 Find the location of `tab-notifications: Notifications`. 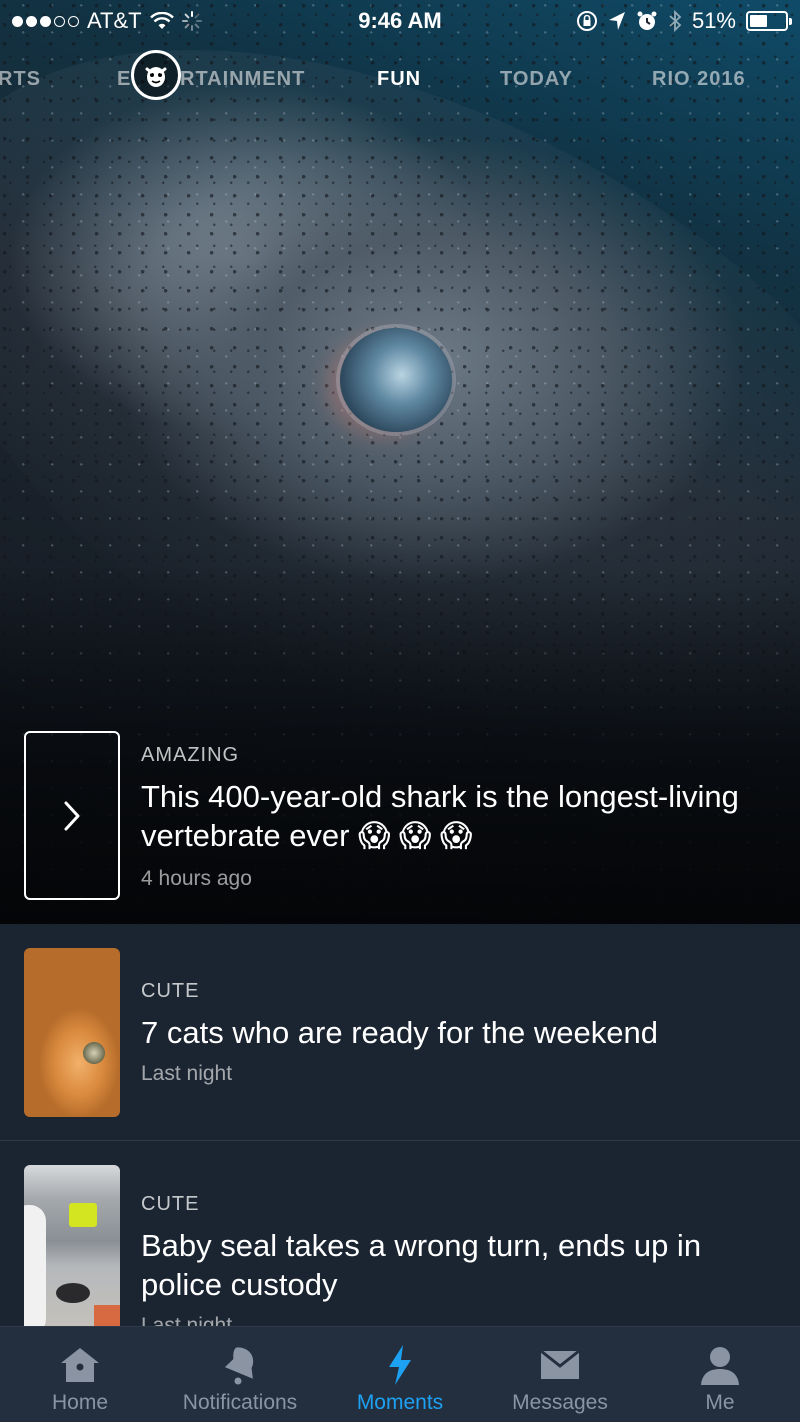

tab-notifications: Notifications is located at coordinates (240, 1374).